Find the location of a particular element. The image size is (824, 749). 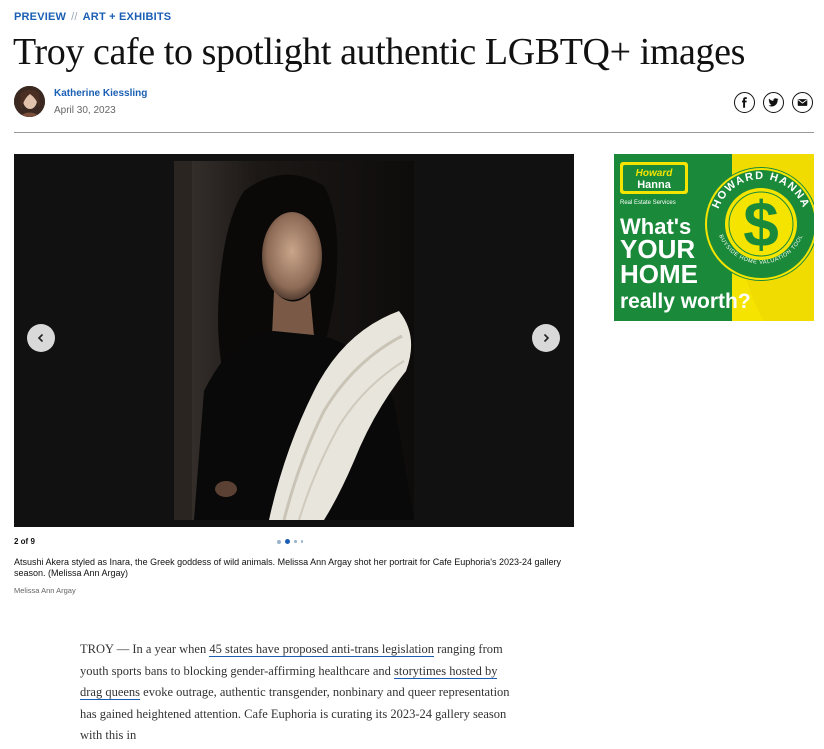

gallery-counter: 2 of 9 is located at coordinates (24, 541).